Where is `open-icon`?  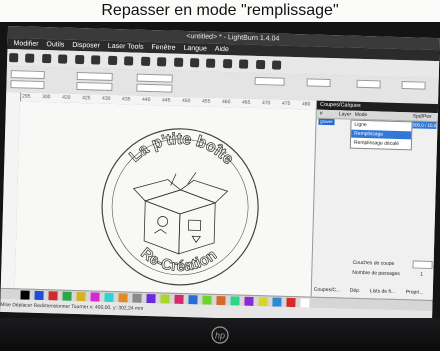
open-icon is located at coordinates (30, 58).